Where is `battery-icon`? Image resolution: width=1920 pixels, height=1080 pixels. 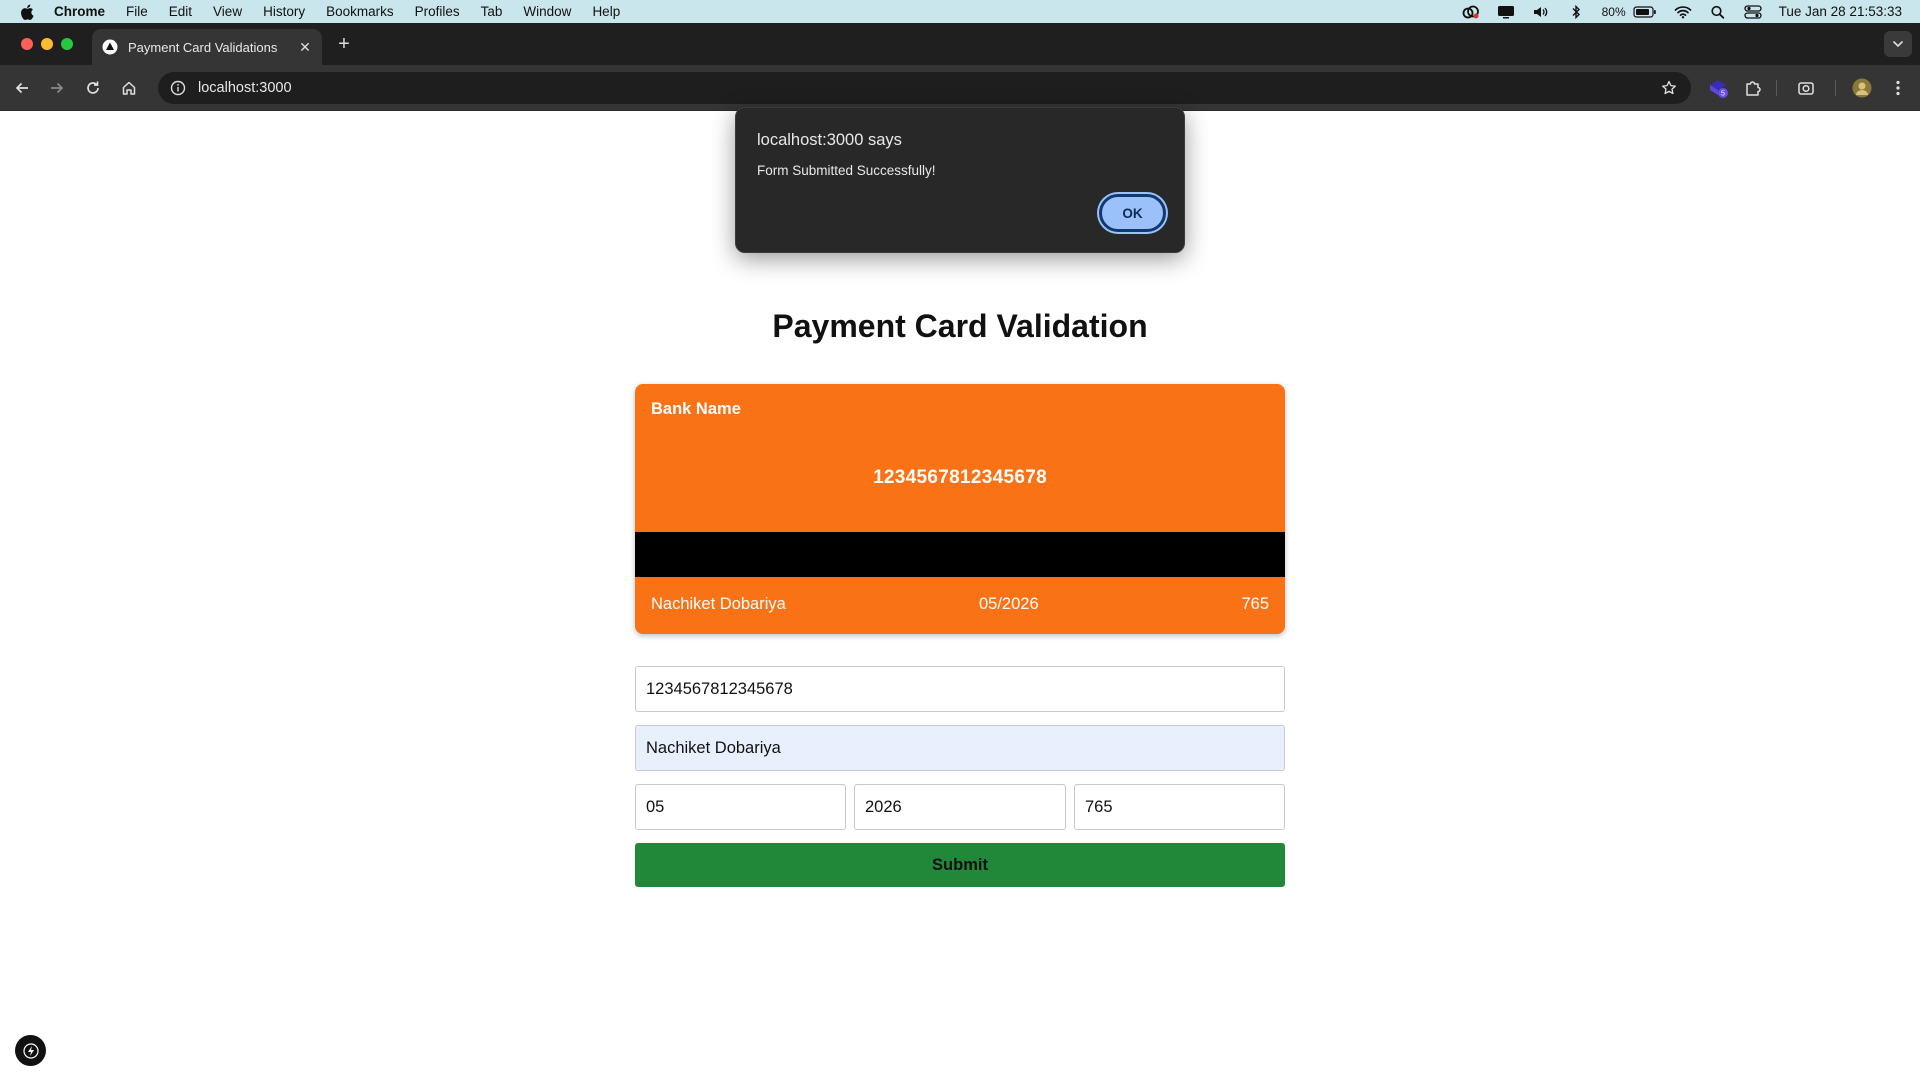 battery-icon is located at coordinates (1645, 12).